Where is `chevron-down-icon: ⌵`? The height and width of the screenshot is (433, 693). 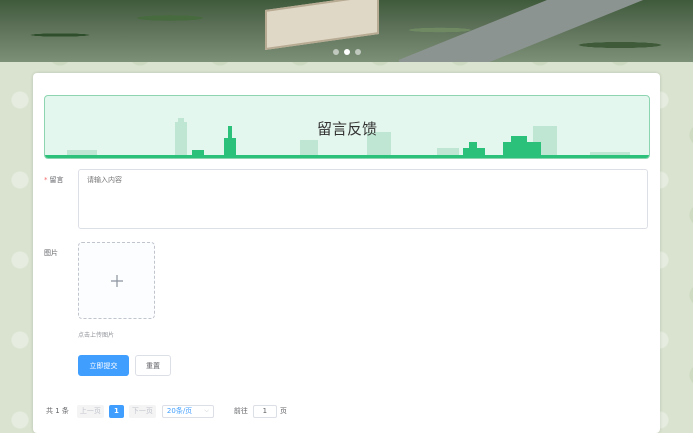
chevron-down-icon: ⌵ is located at coordinates (206, 410).